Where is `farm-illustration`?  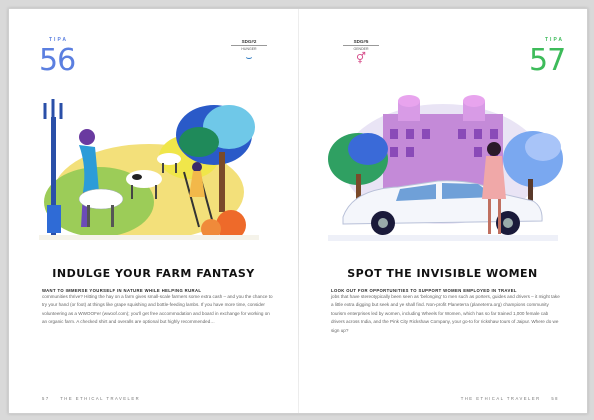 farm-illustration is located at coordinates (149, 169).